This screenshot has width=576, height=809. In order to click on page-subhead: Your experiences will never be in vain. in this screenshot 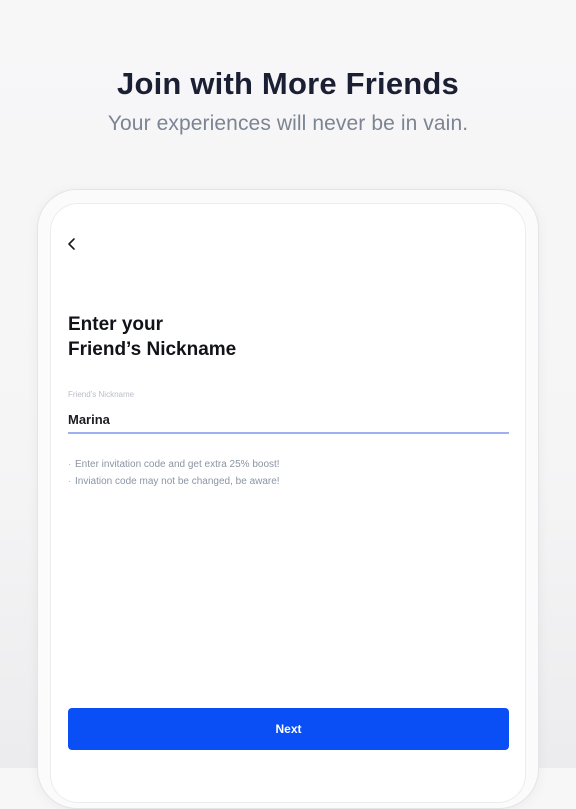, I will do `click(288, 123)`.